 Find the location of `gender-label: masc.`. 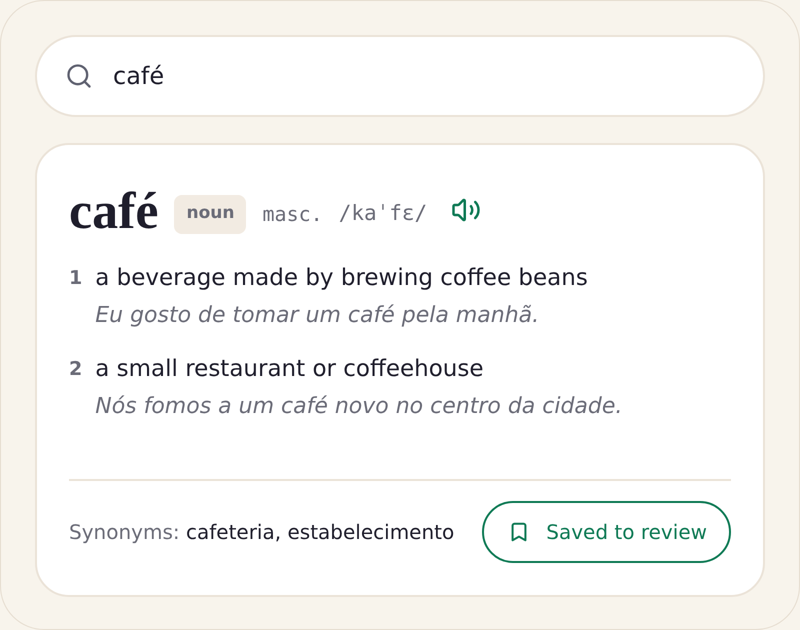

gender-label: masc. is located at coordinates (292, 214).